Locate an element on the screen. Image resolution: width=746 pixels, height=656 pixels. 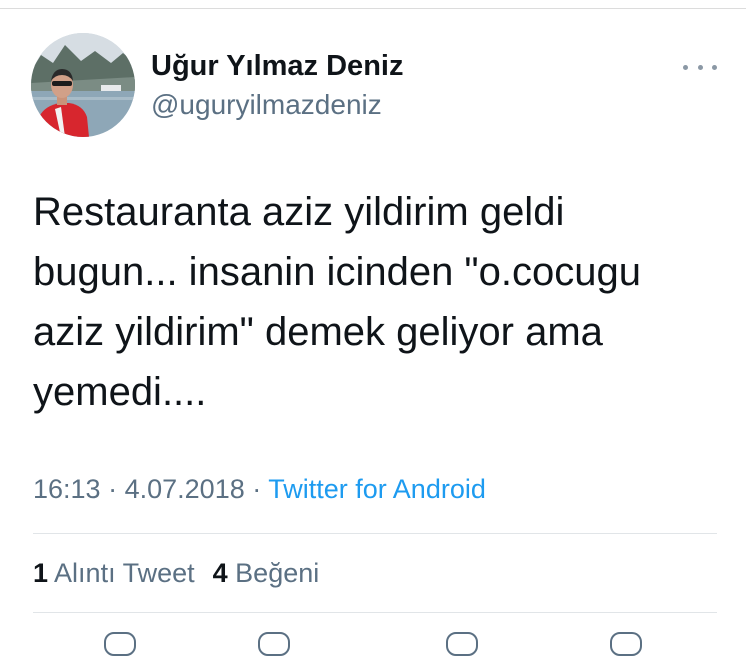
more-options-icon is located at coordinates (700, 67).